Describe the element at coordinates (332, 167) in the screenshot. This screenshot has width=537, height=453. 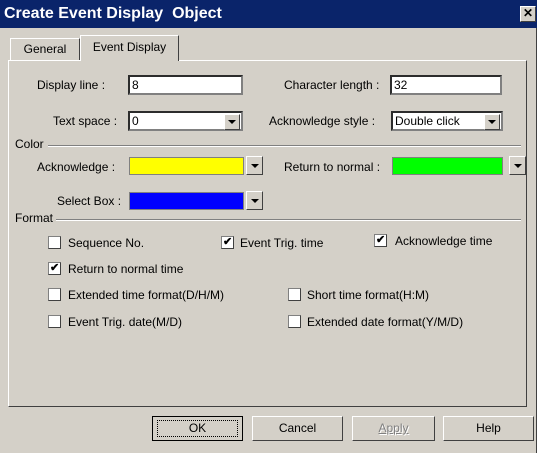
I see `return-to-normal-color-label: Return to normal :` at that location.